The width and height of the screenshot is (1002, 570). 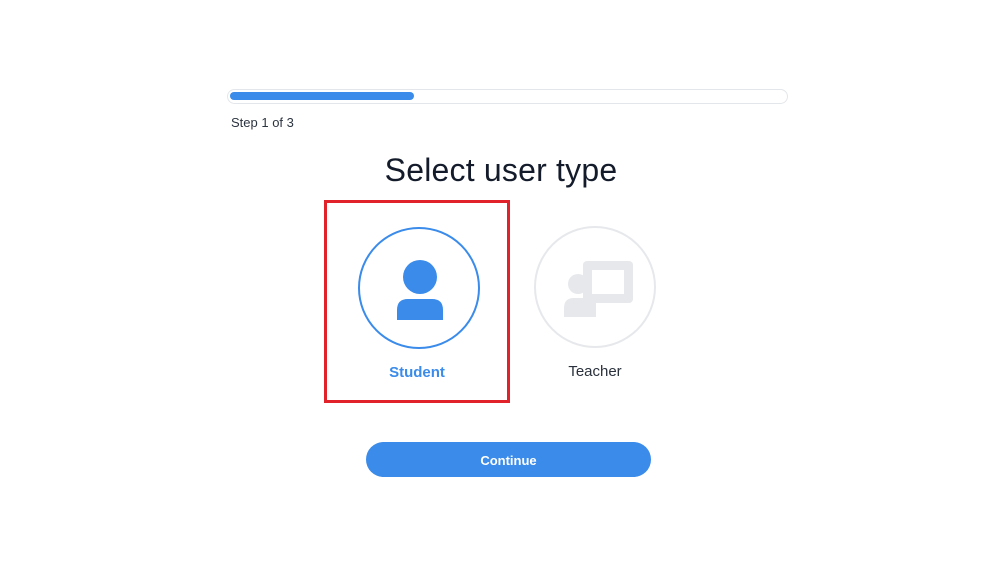 What do you see at coordinates (595, 371) in the screenshot?
I see `teacher-option-label: Teacher` at bounding box center [595, 371].